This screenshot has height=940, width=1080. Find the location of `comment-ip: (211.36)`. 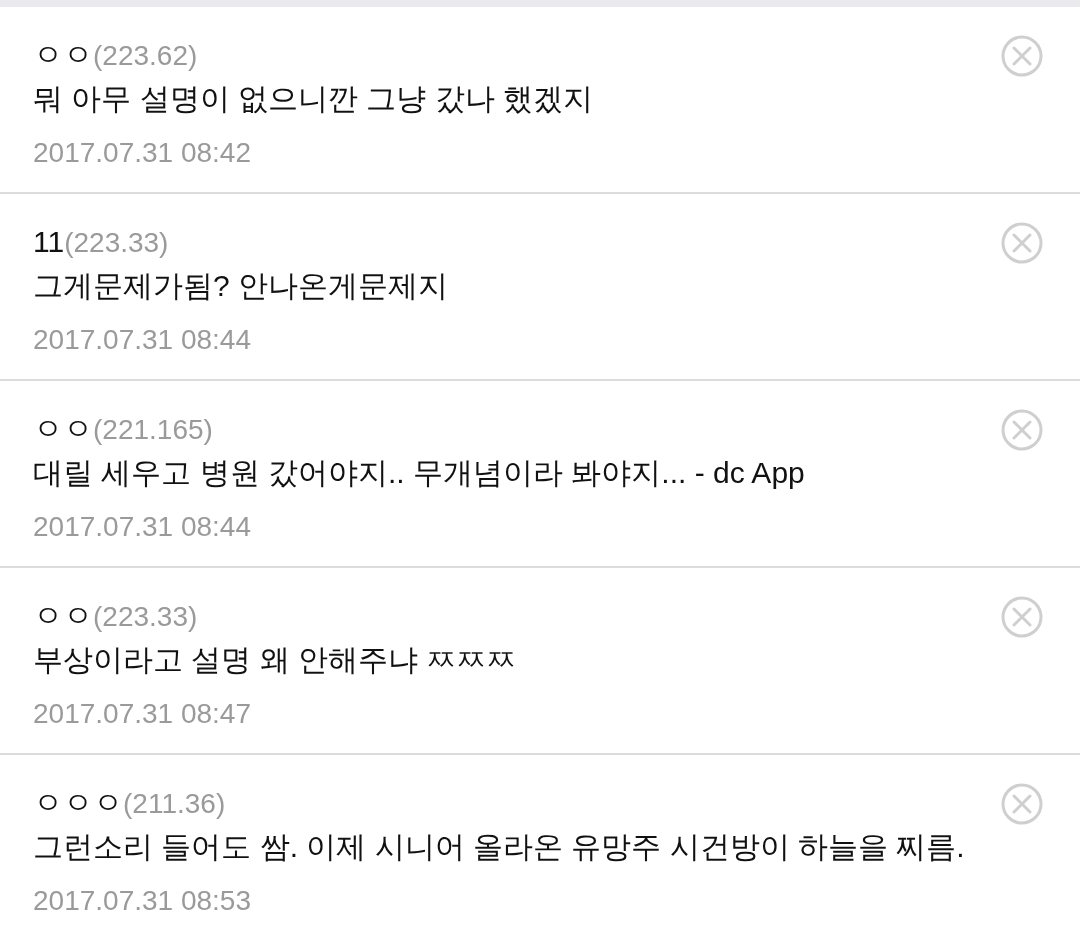

comment-ip: (211.36) is located at coordinates (174, 804).